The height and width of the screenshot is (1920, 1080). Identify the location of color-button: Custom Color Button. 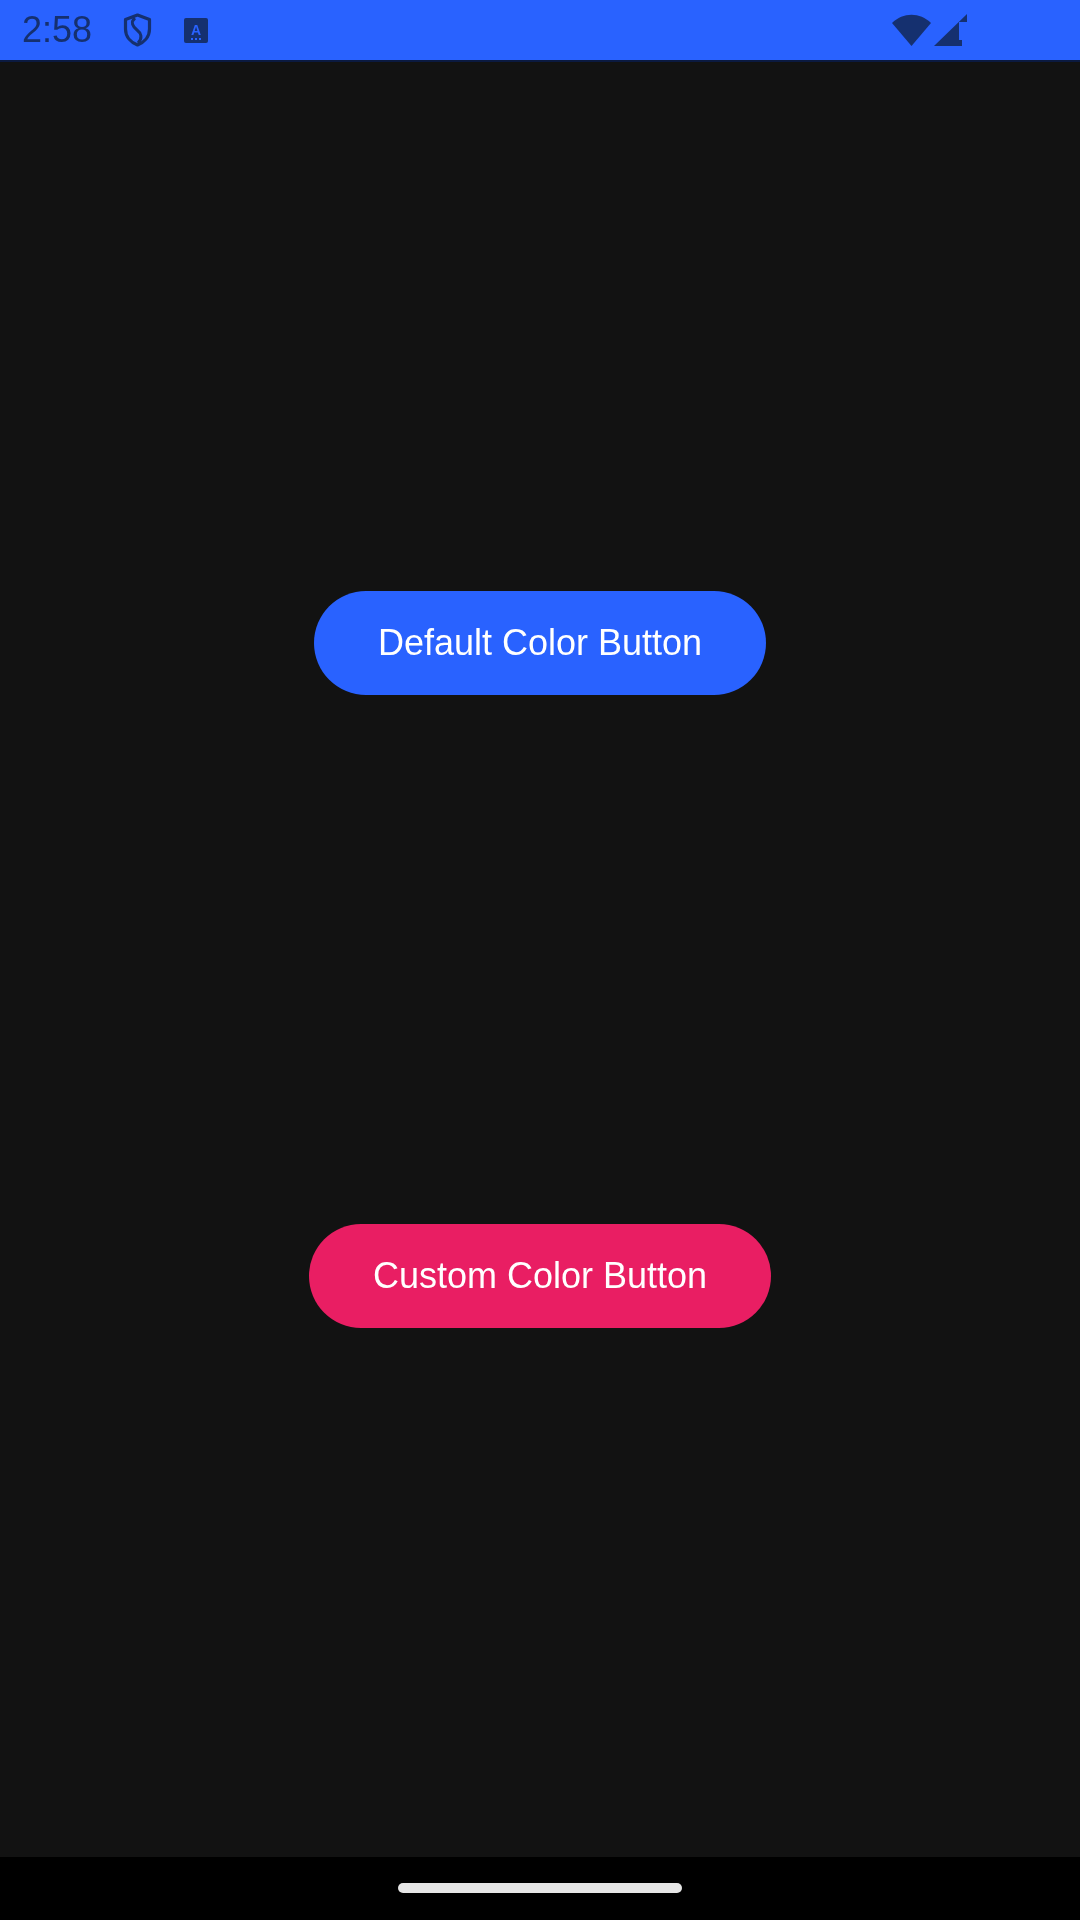
(540, 1276).